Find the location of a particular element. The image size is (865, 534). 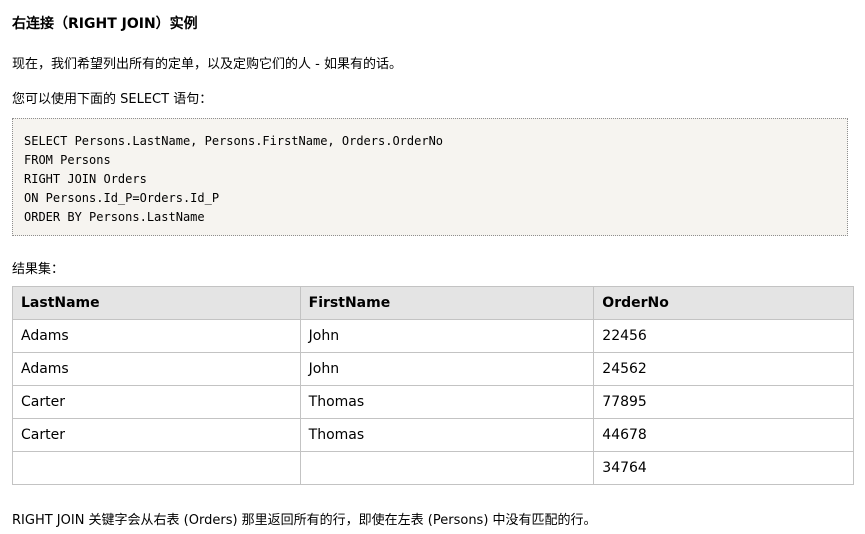

table-row: Carter Thomas 77895 is located at coordinates (433, 402).